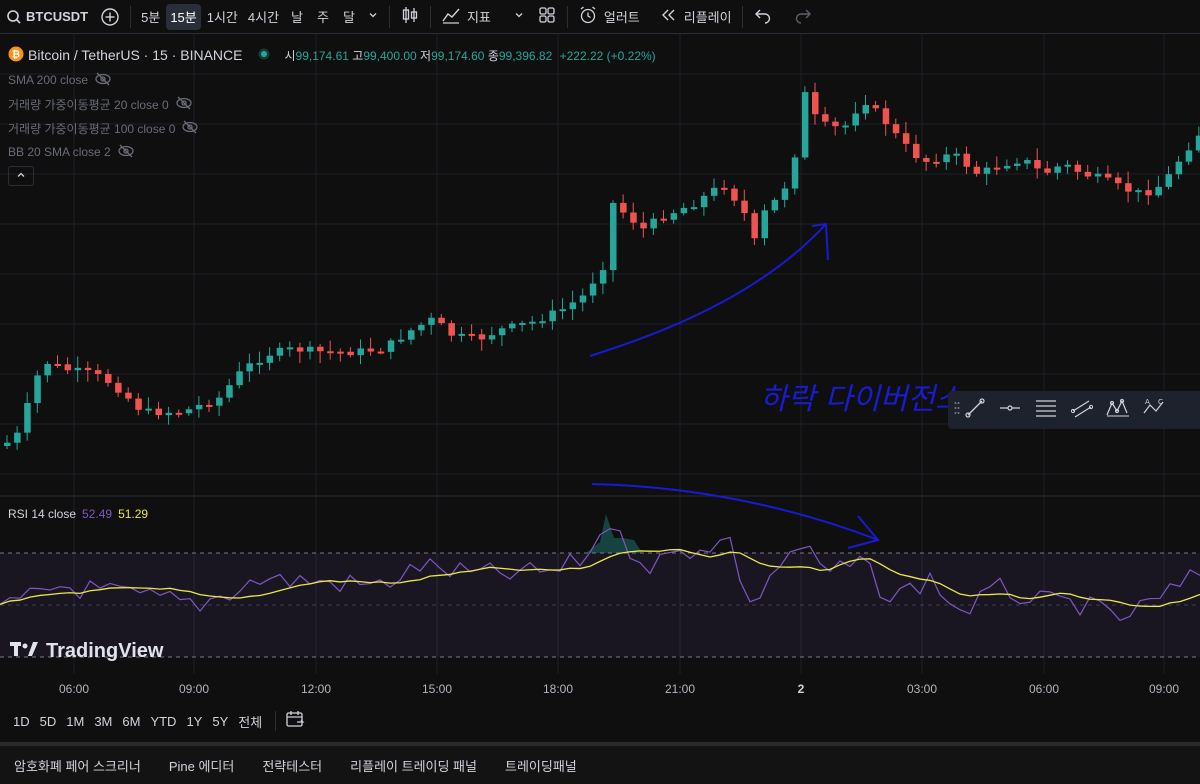  I want to click on indicators-dropdown, so click(519, 17).